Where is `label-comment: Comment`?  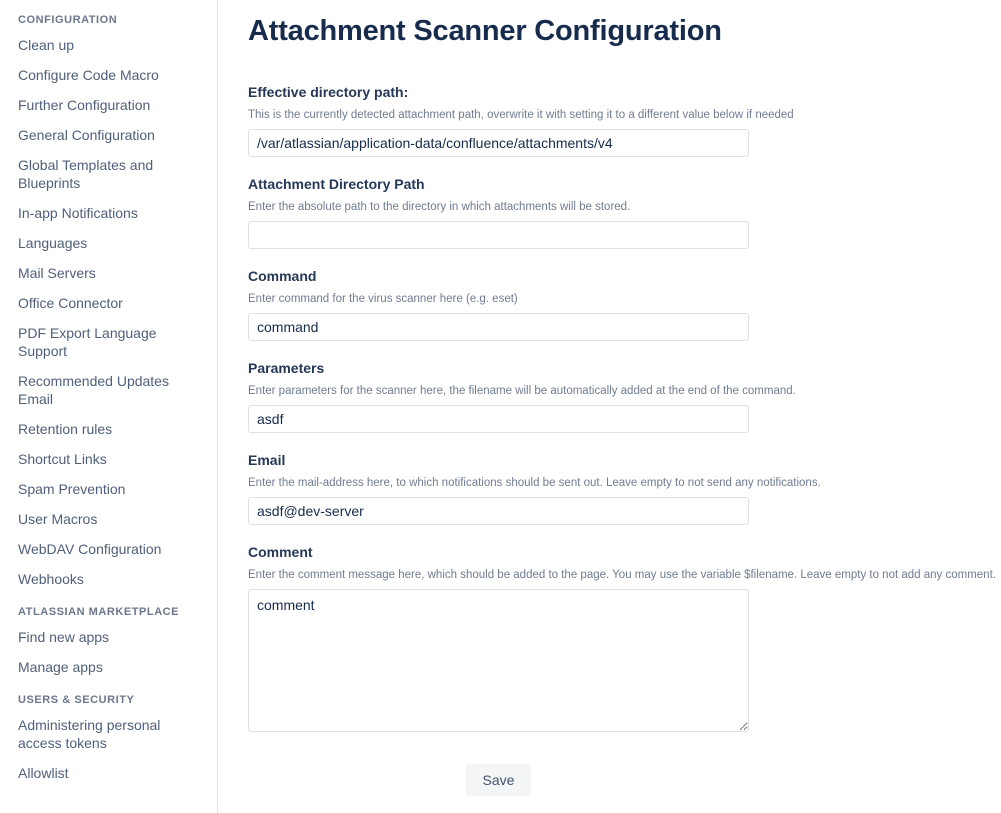 label-comment: Comment is located at coordinates (280, 552).